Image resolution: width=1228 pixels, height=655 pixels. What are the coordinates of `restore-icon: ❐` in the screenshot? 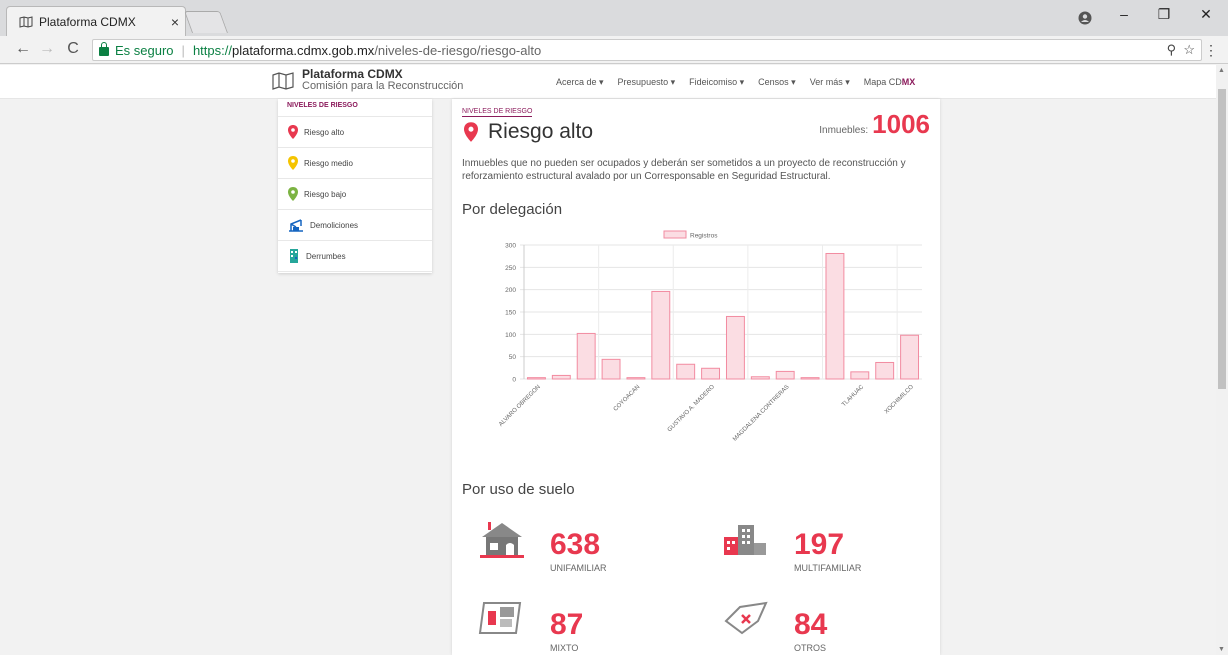 It's located at (1164, 14).